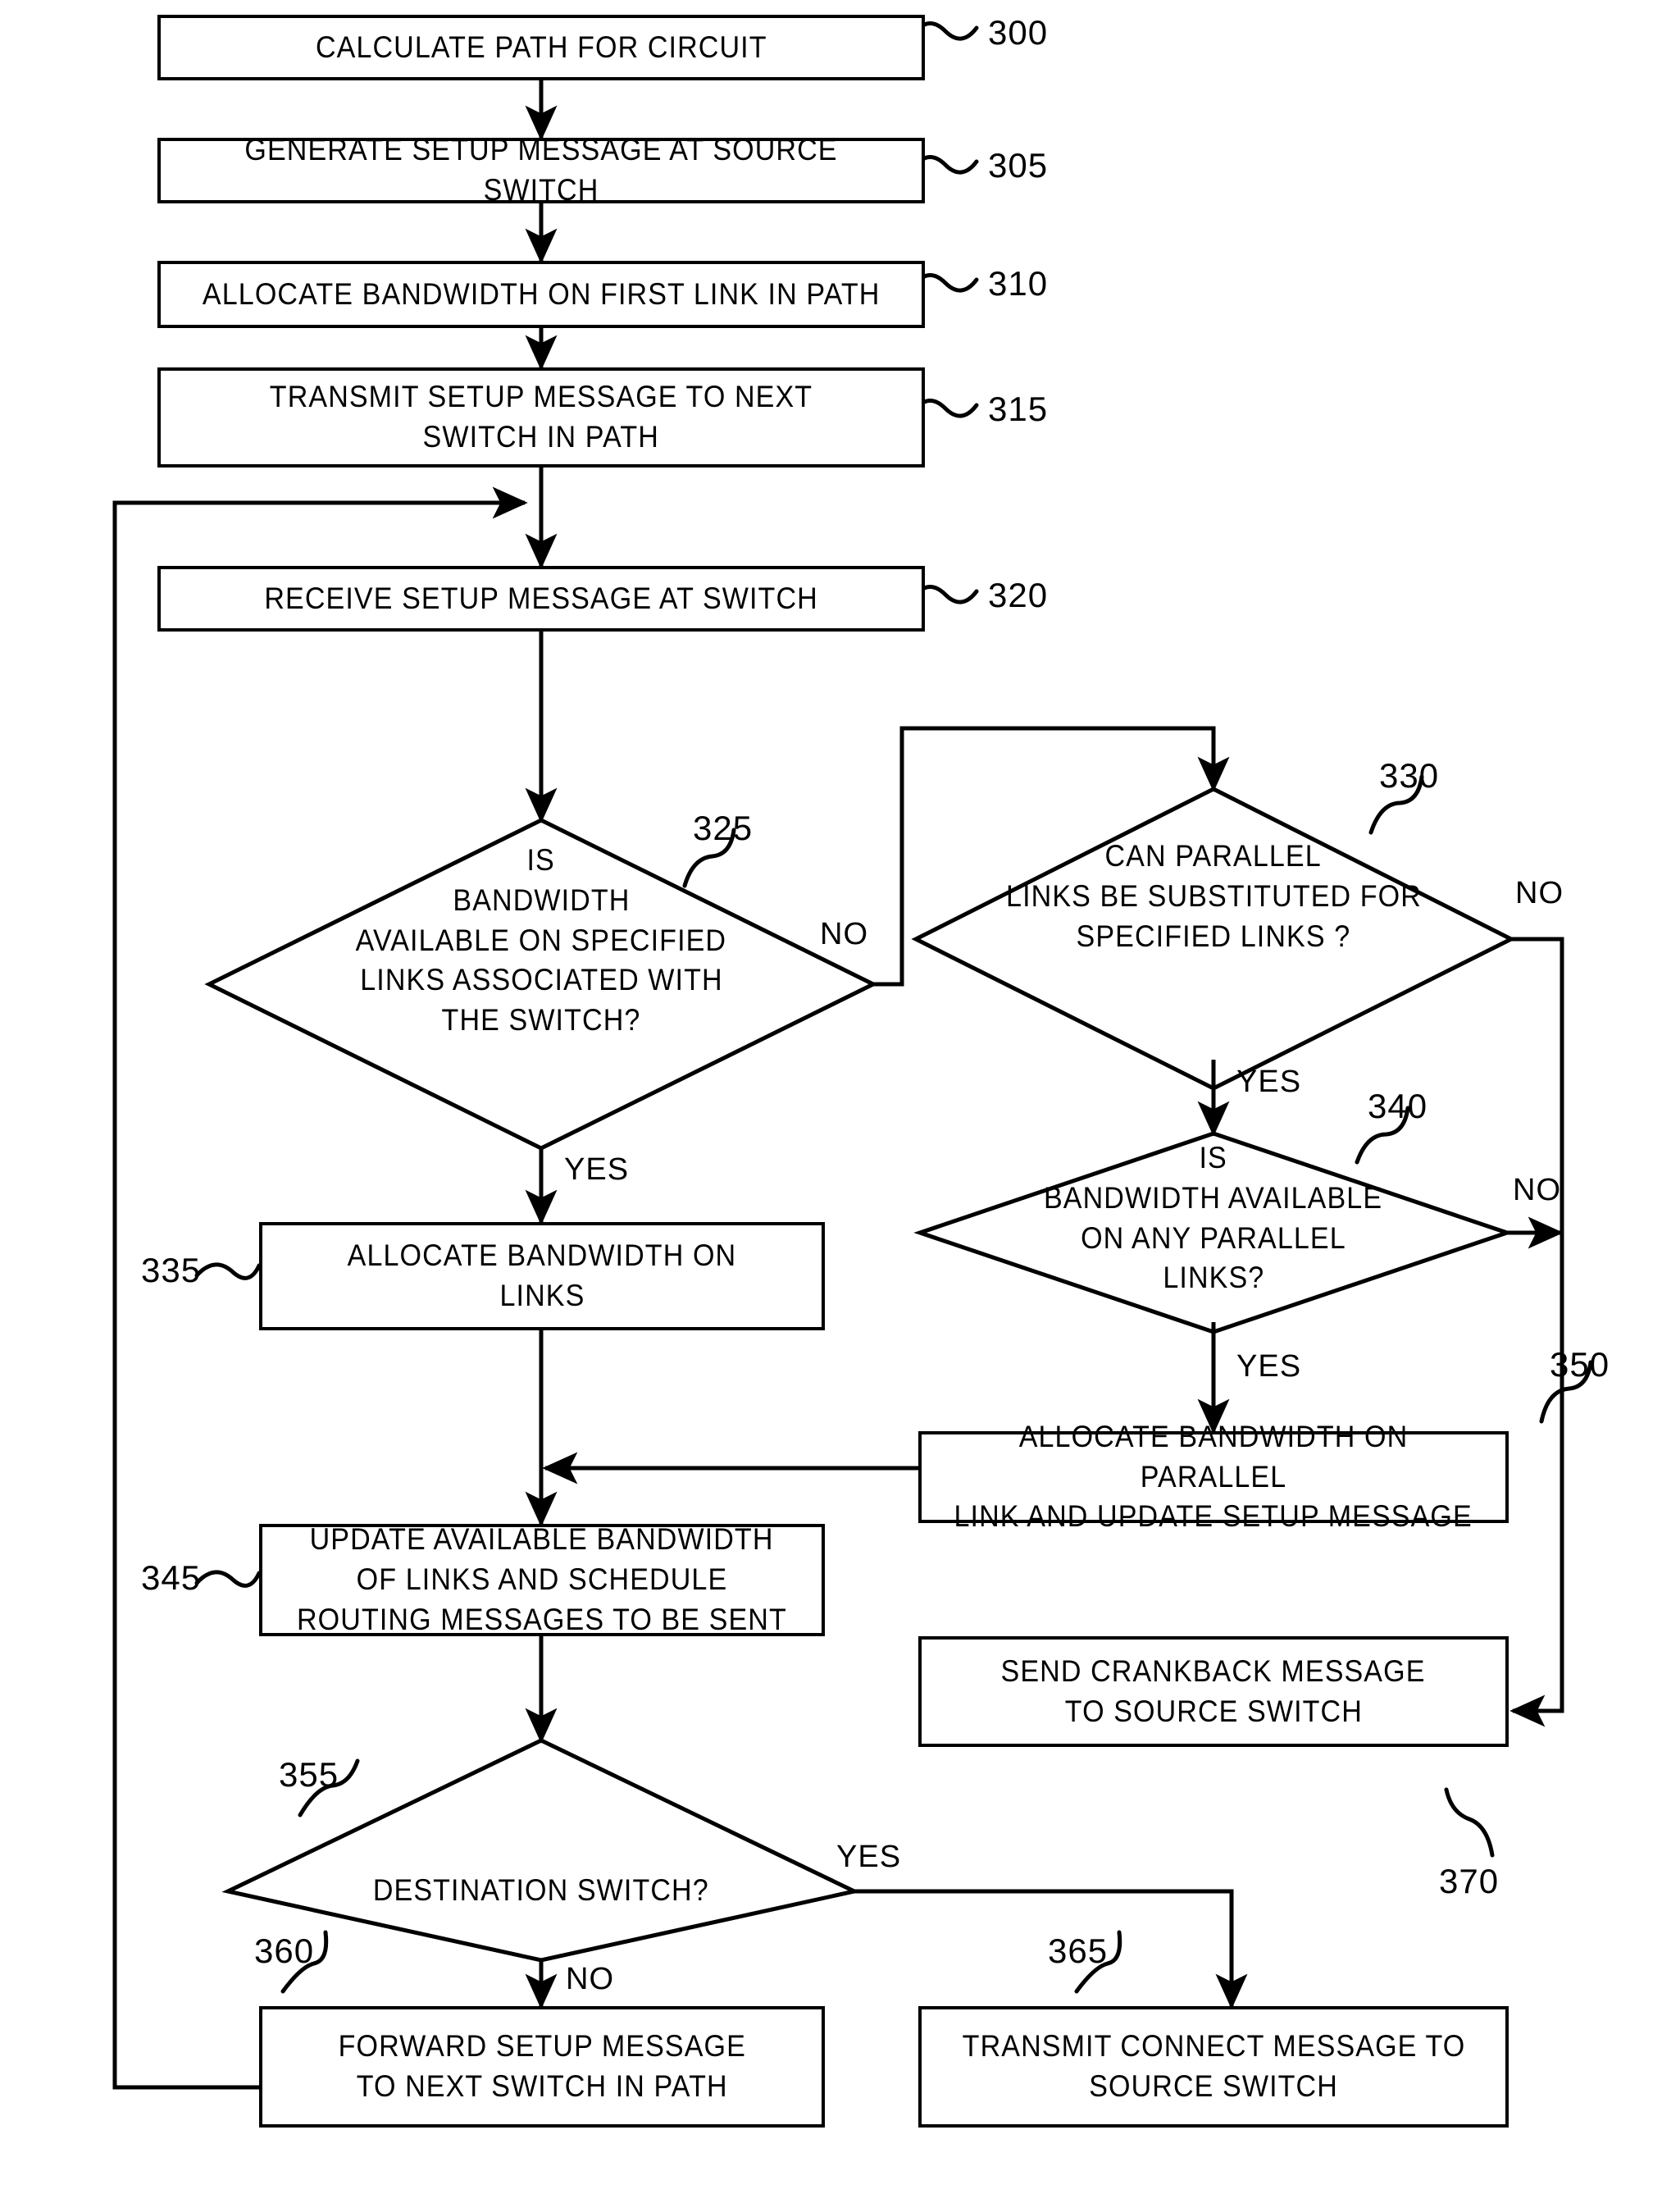 The height and width of the screenshot is (2212, 1662). I want to click on edge-label-355-no: NO, so click(590, 1979).